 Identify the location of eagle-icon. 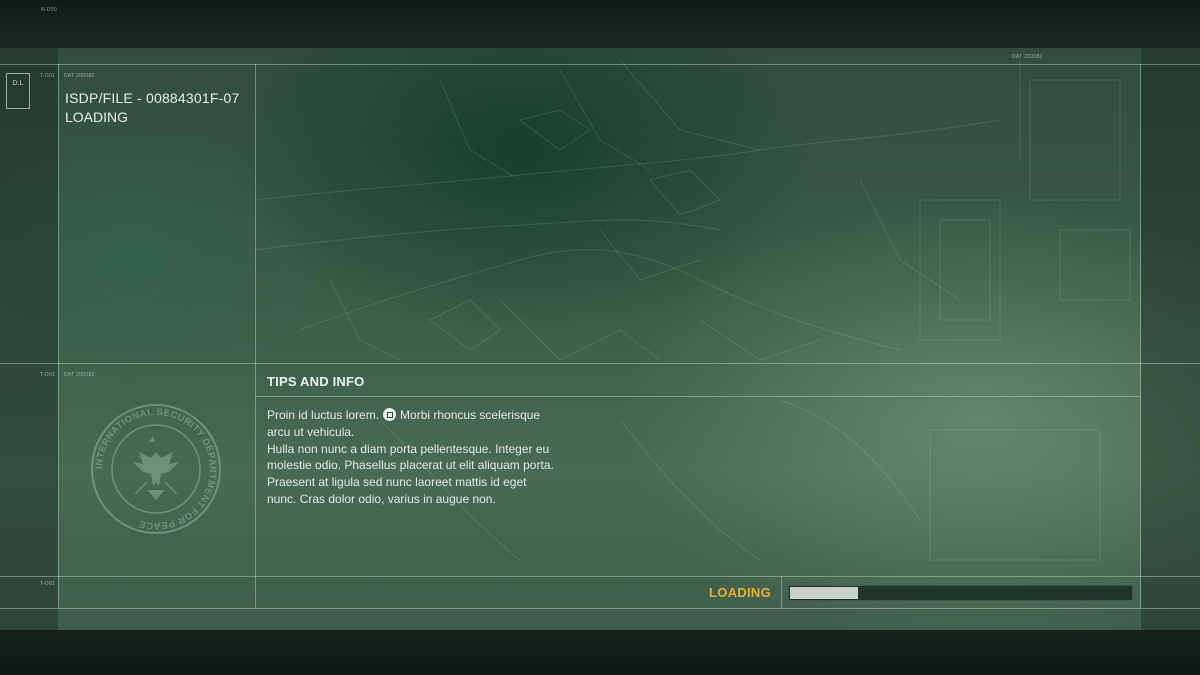
(156, 468).